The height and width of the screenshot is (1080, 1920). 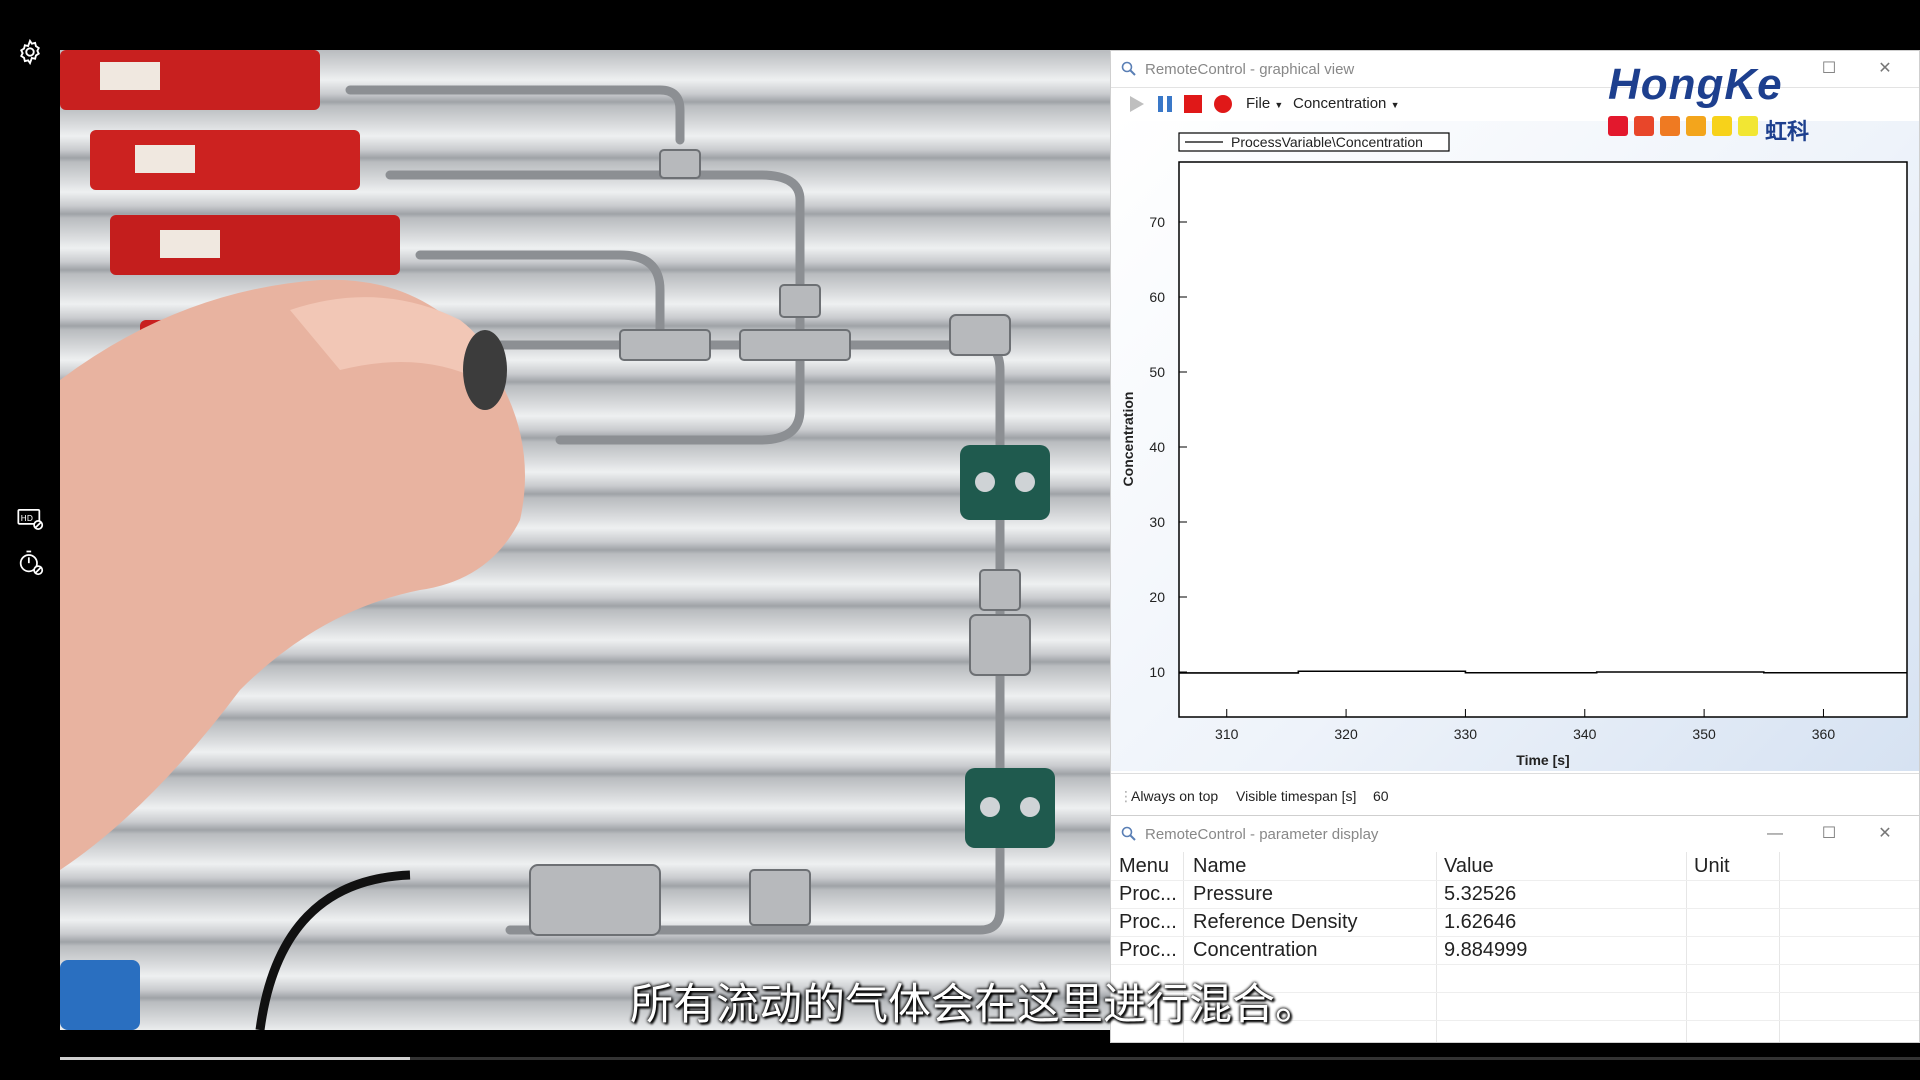 I want to click on svg-text: HD, so click(x=27, y=518).